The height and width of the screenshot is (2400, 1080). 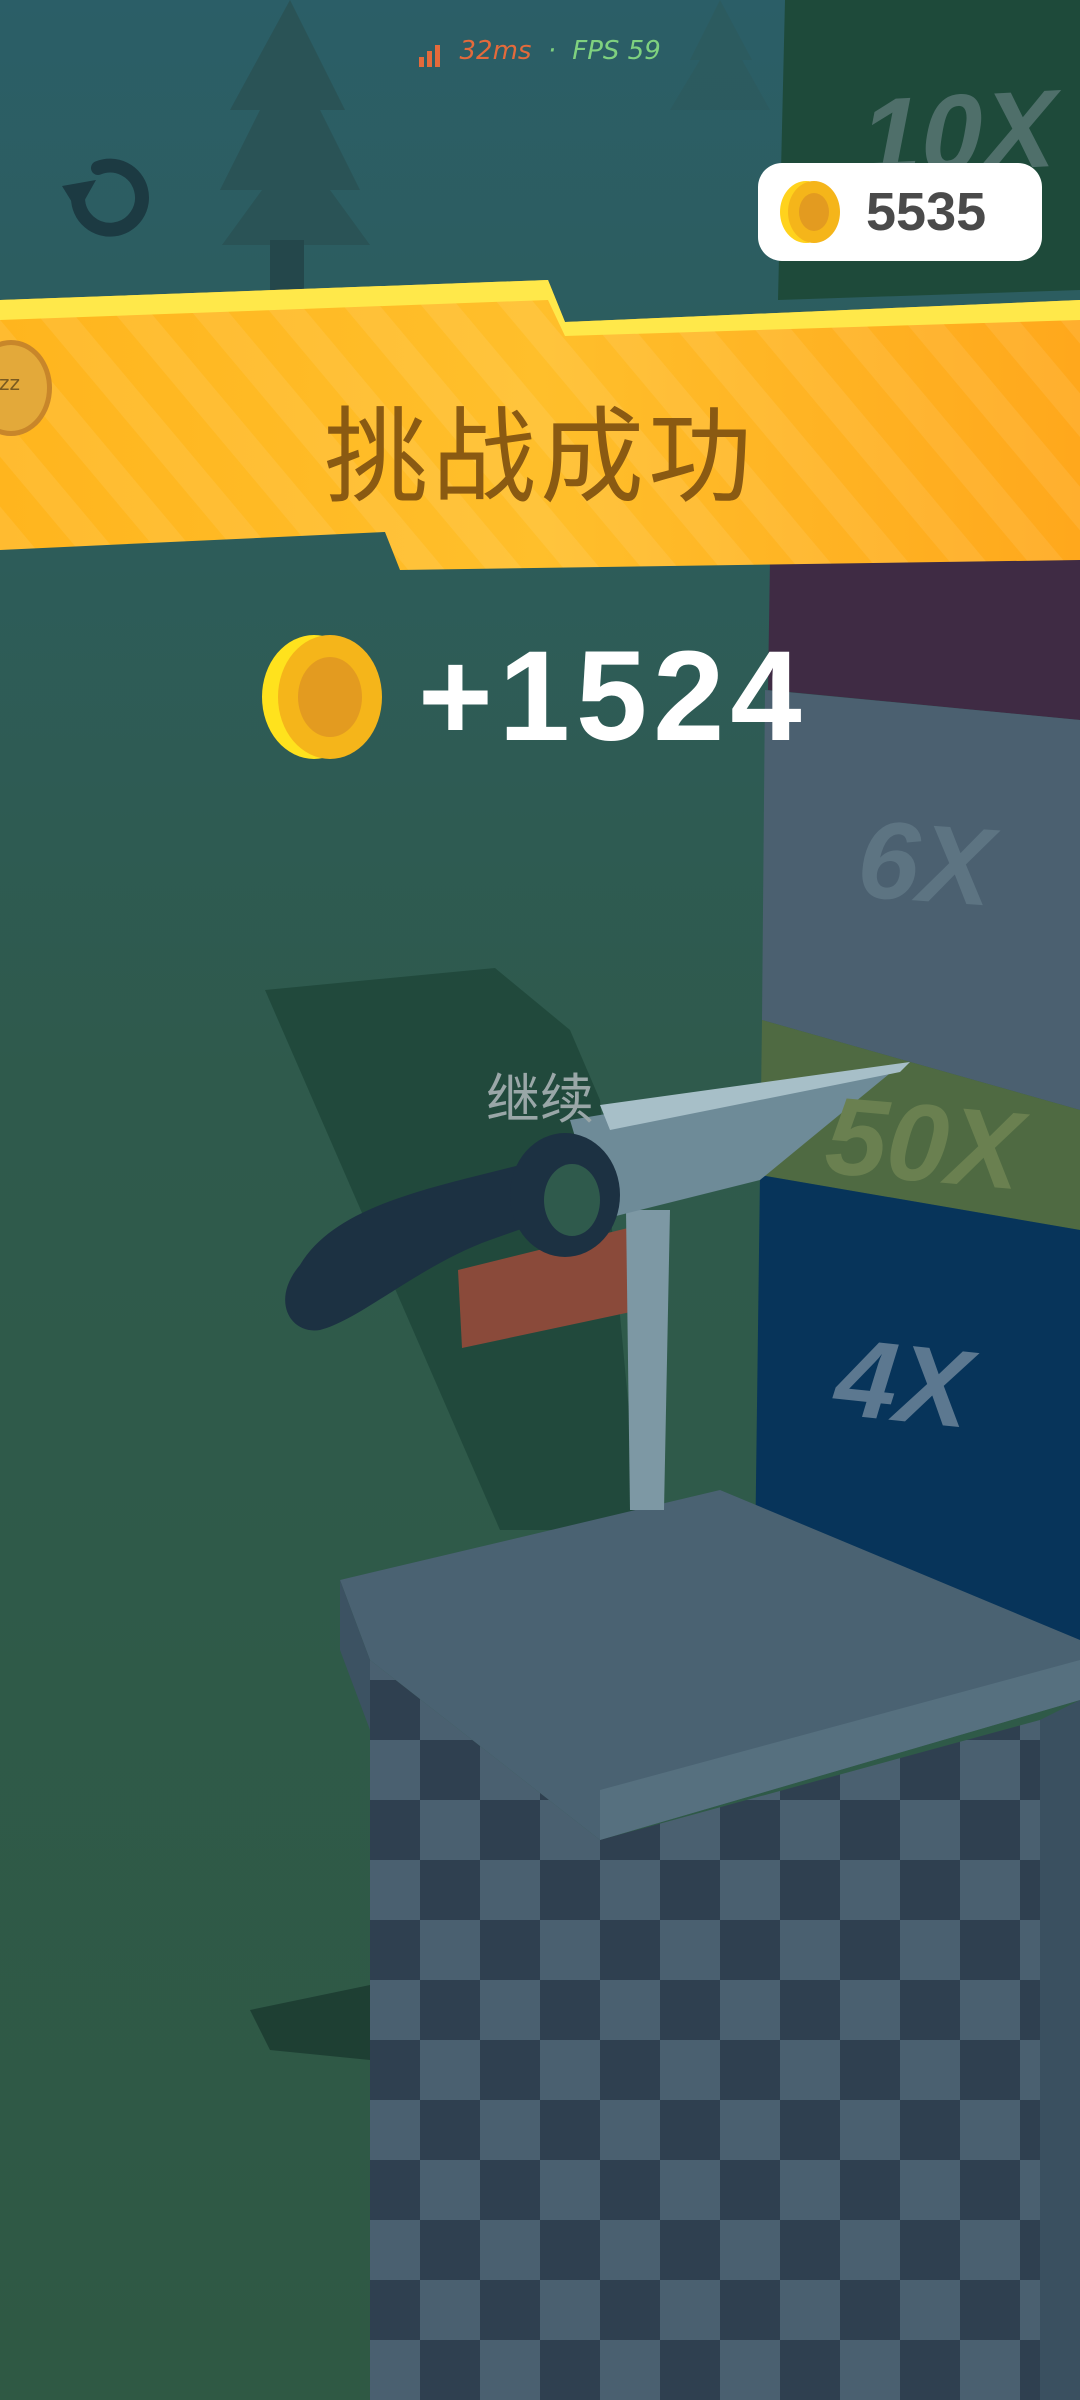 What do you see at coordinates (925, 863) in the screenshot?
I see `multiplier-label: 6X` at bounding box center [925, 863].